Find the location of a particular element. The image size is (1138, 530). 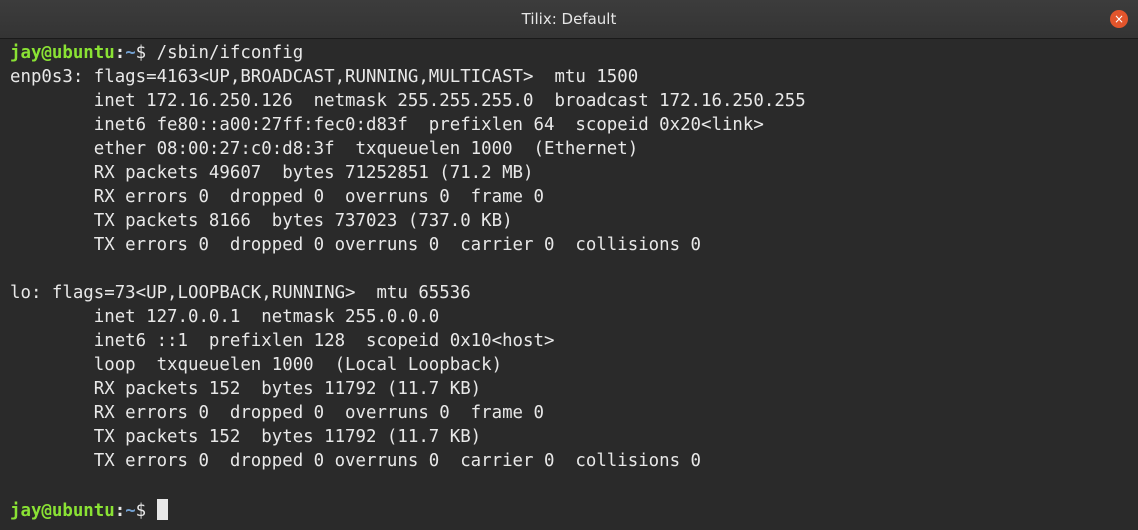

window-title: Tilix: Default is located at coordinates (569, 19).